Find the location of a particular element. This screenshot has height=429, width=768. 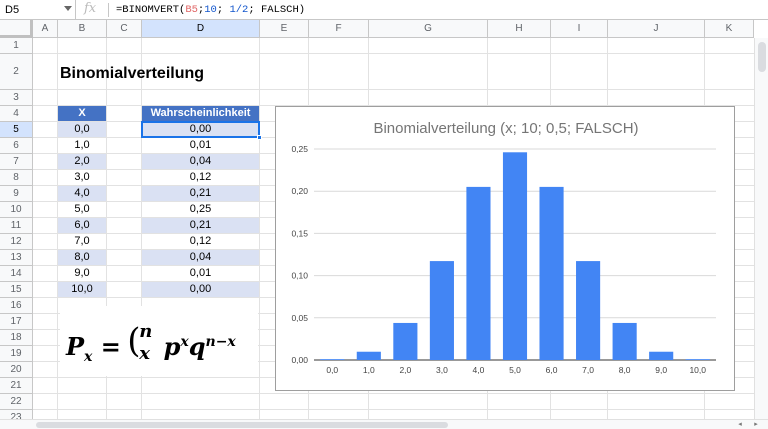

horizontal-scroll-thumb is located at coordinates (242, 425).